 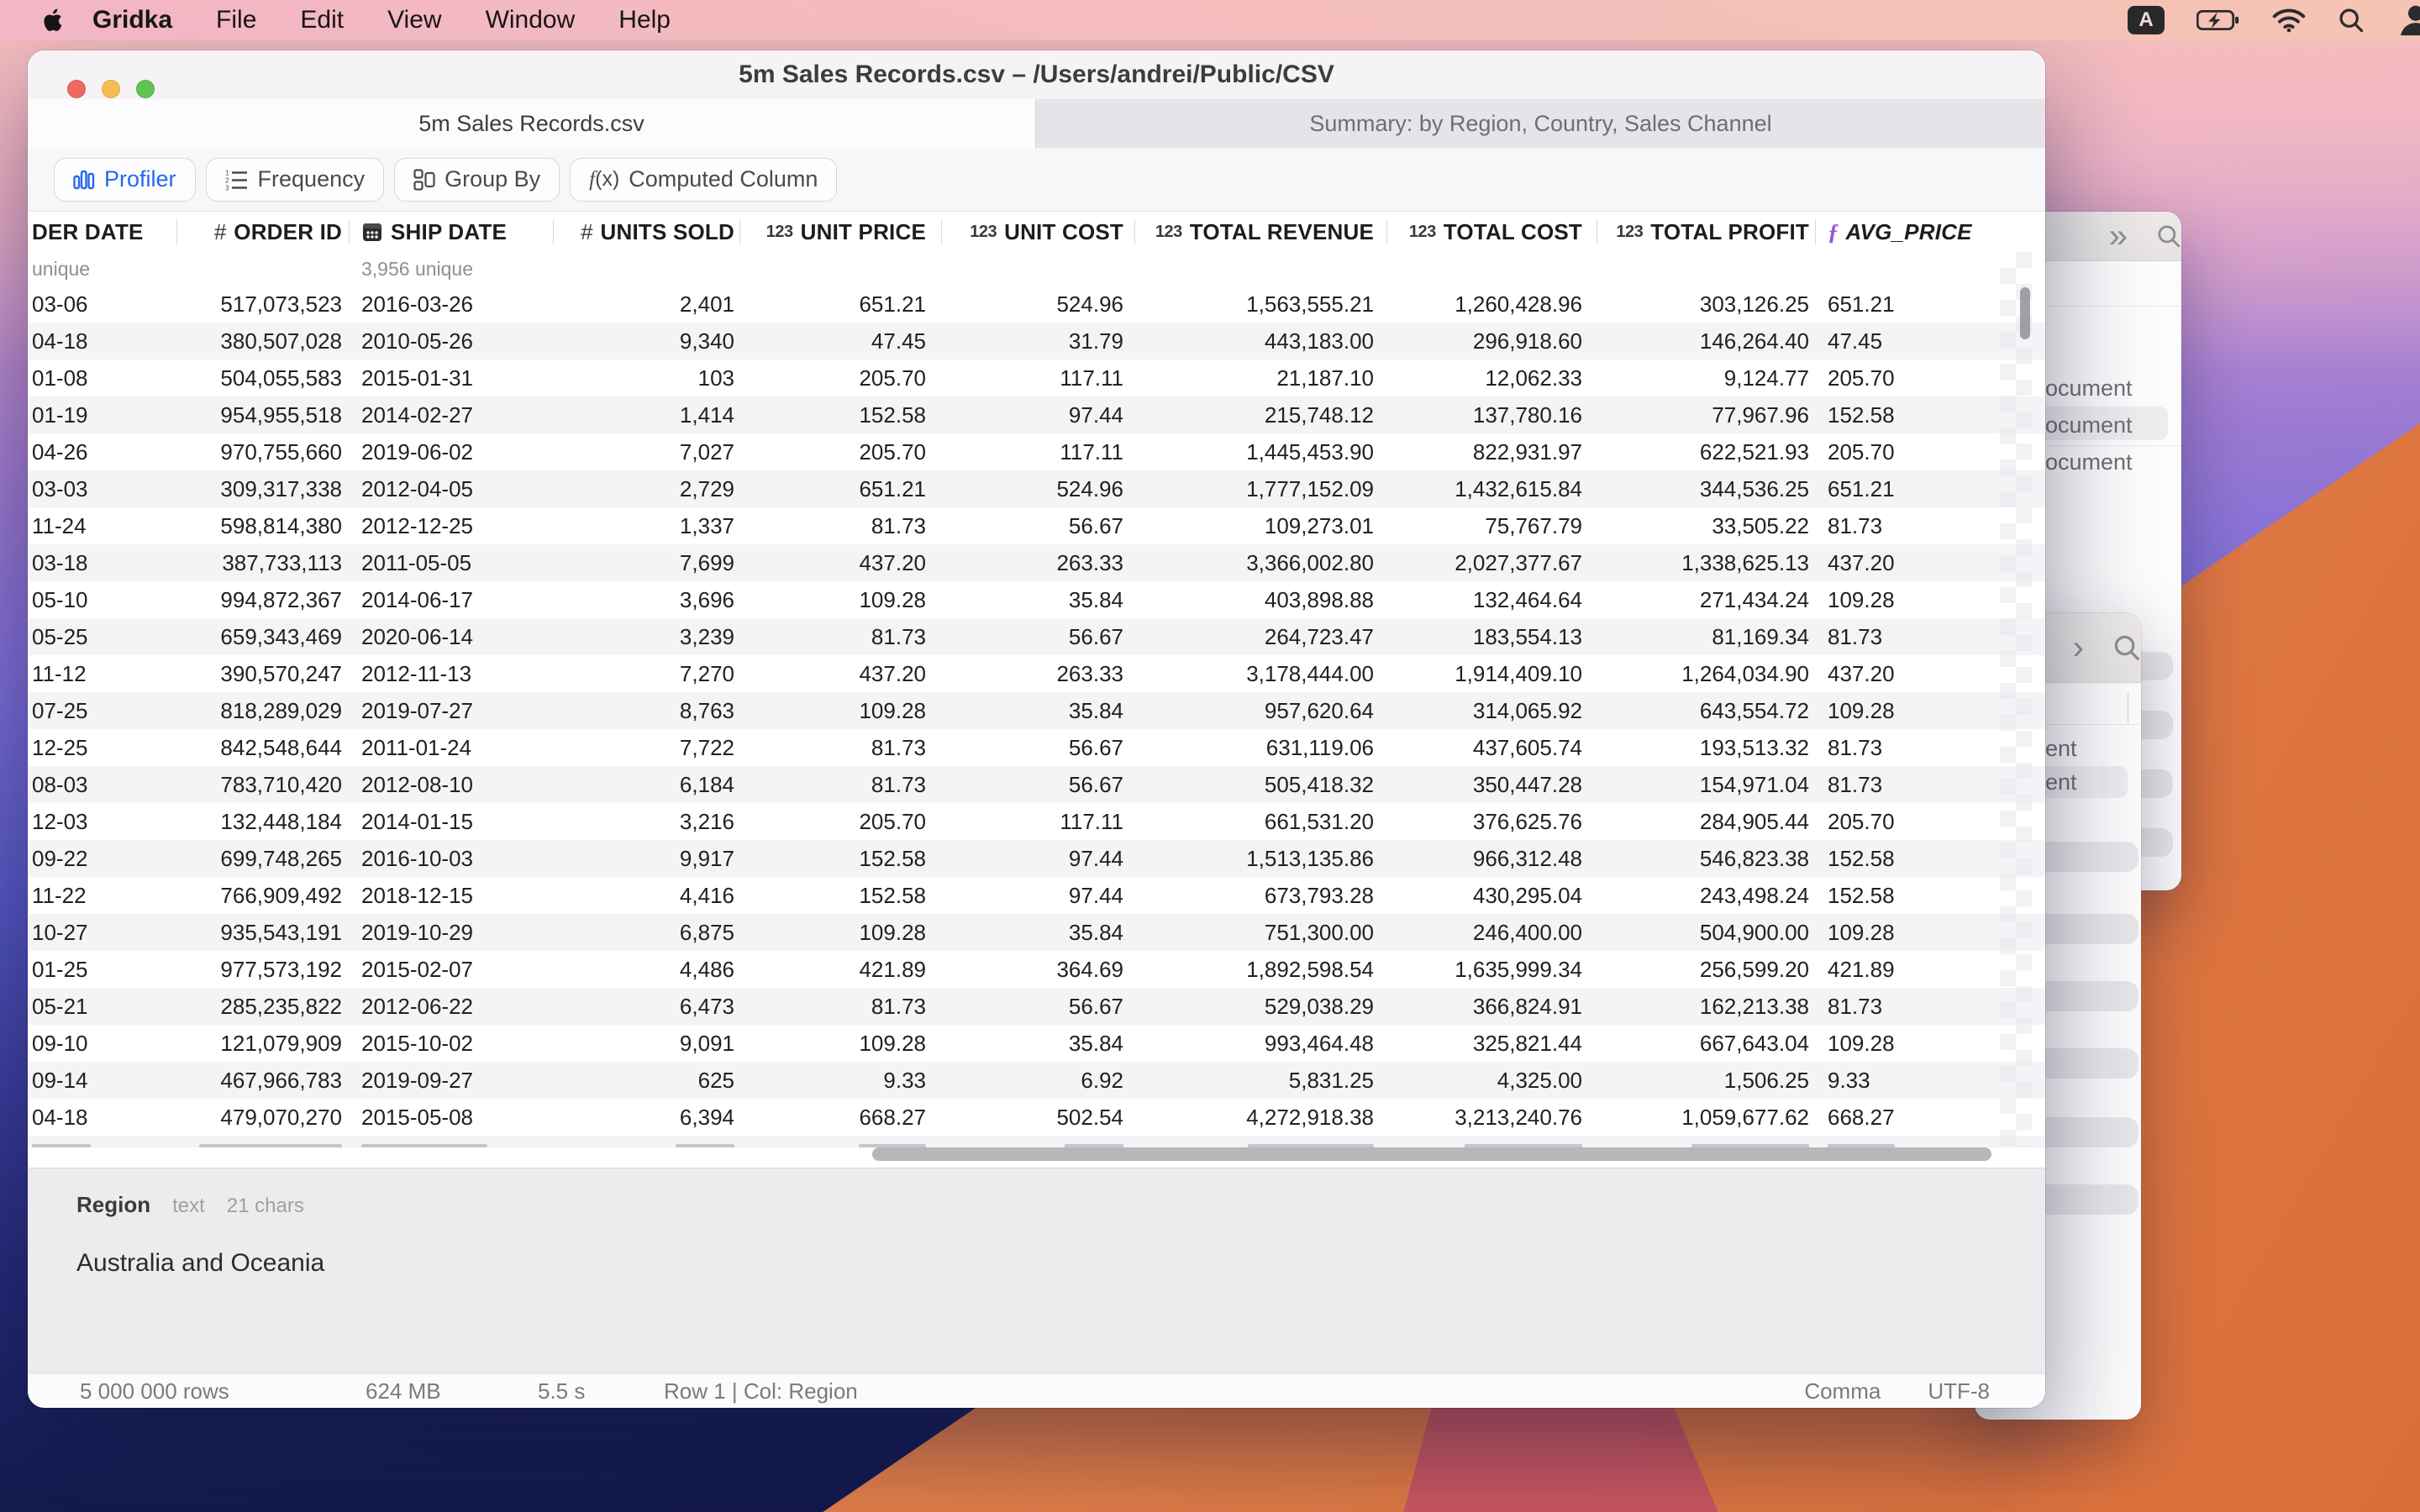 I want to click on table-cell: 2014-01-15, so click(x=451, y=821).